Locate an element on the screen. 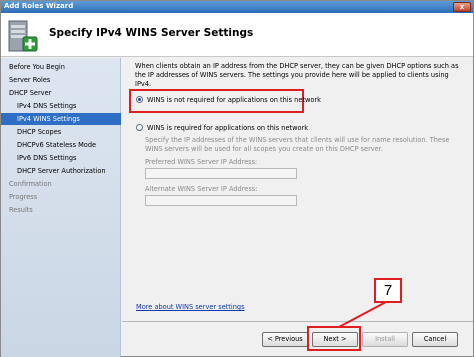 This screenshot has width=474, height=357. nav-step-progress: Progress is located at coordinates (23, 197).